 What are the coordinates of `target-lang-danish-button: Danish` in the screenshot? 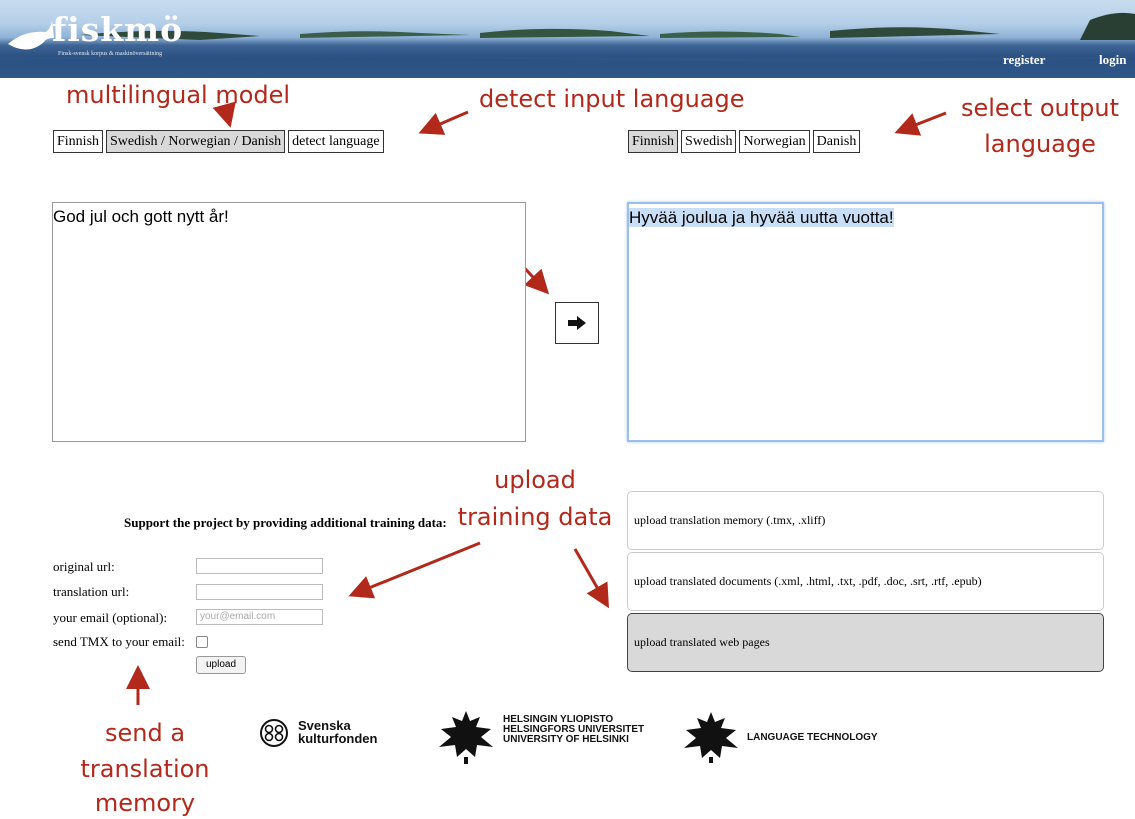 It's located at (836, 141).